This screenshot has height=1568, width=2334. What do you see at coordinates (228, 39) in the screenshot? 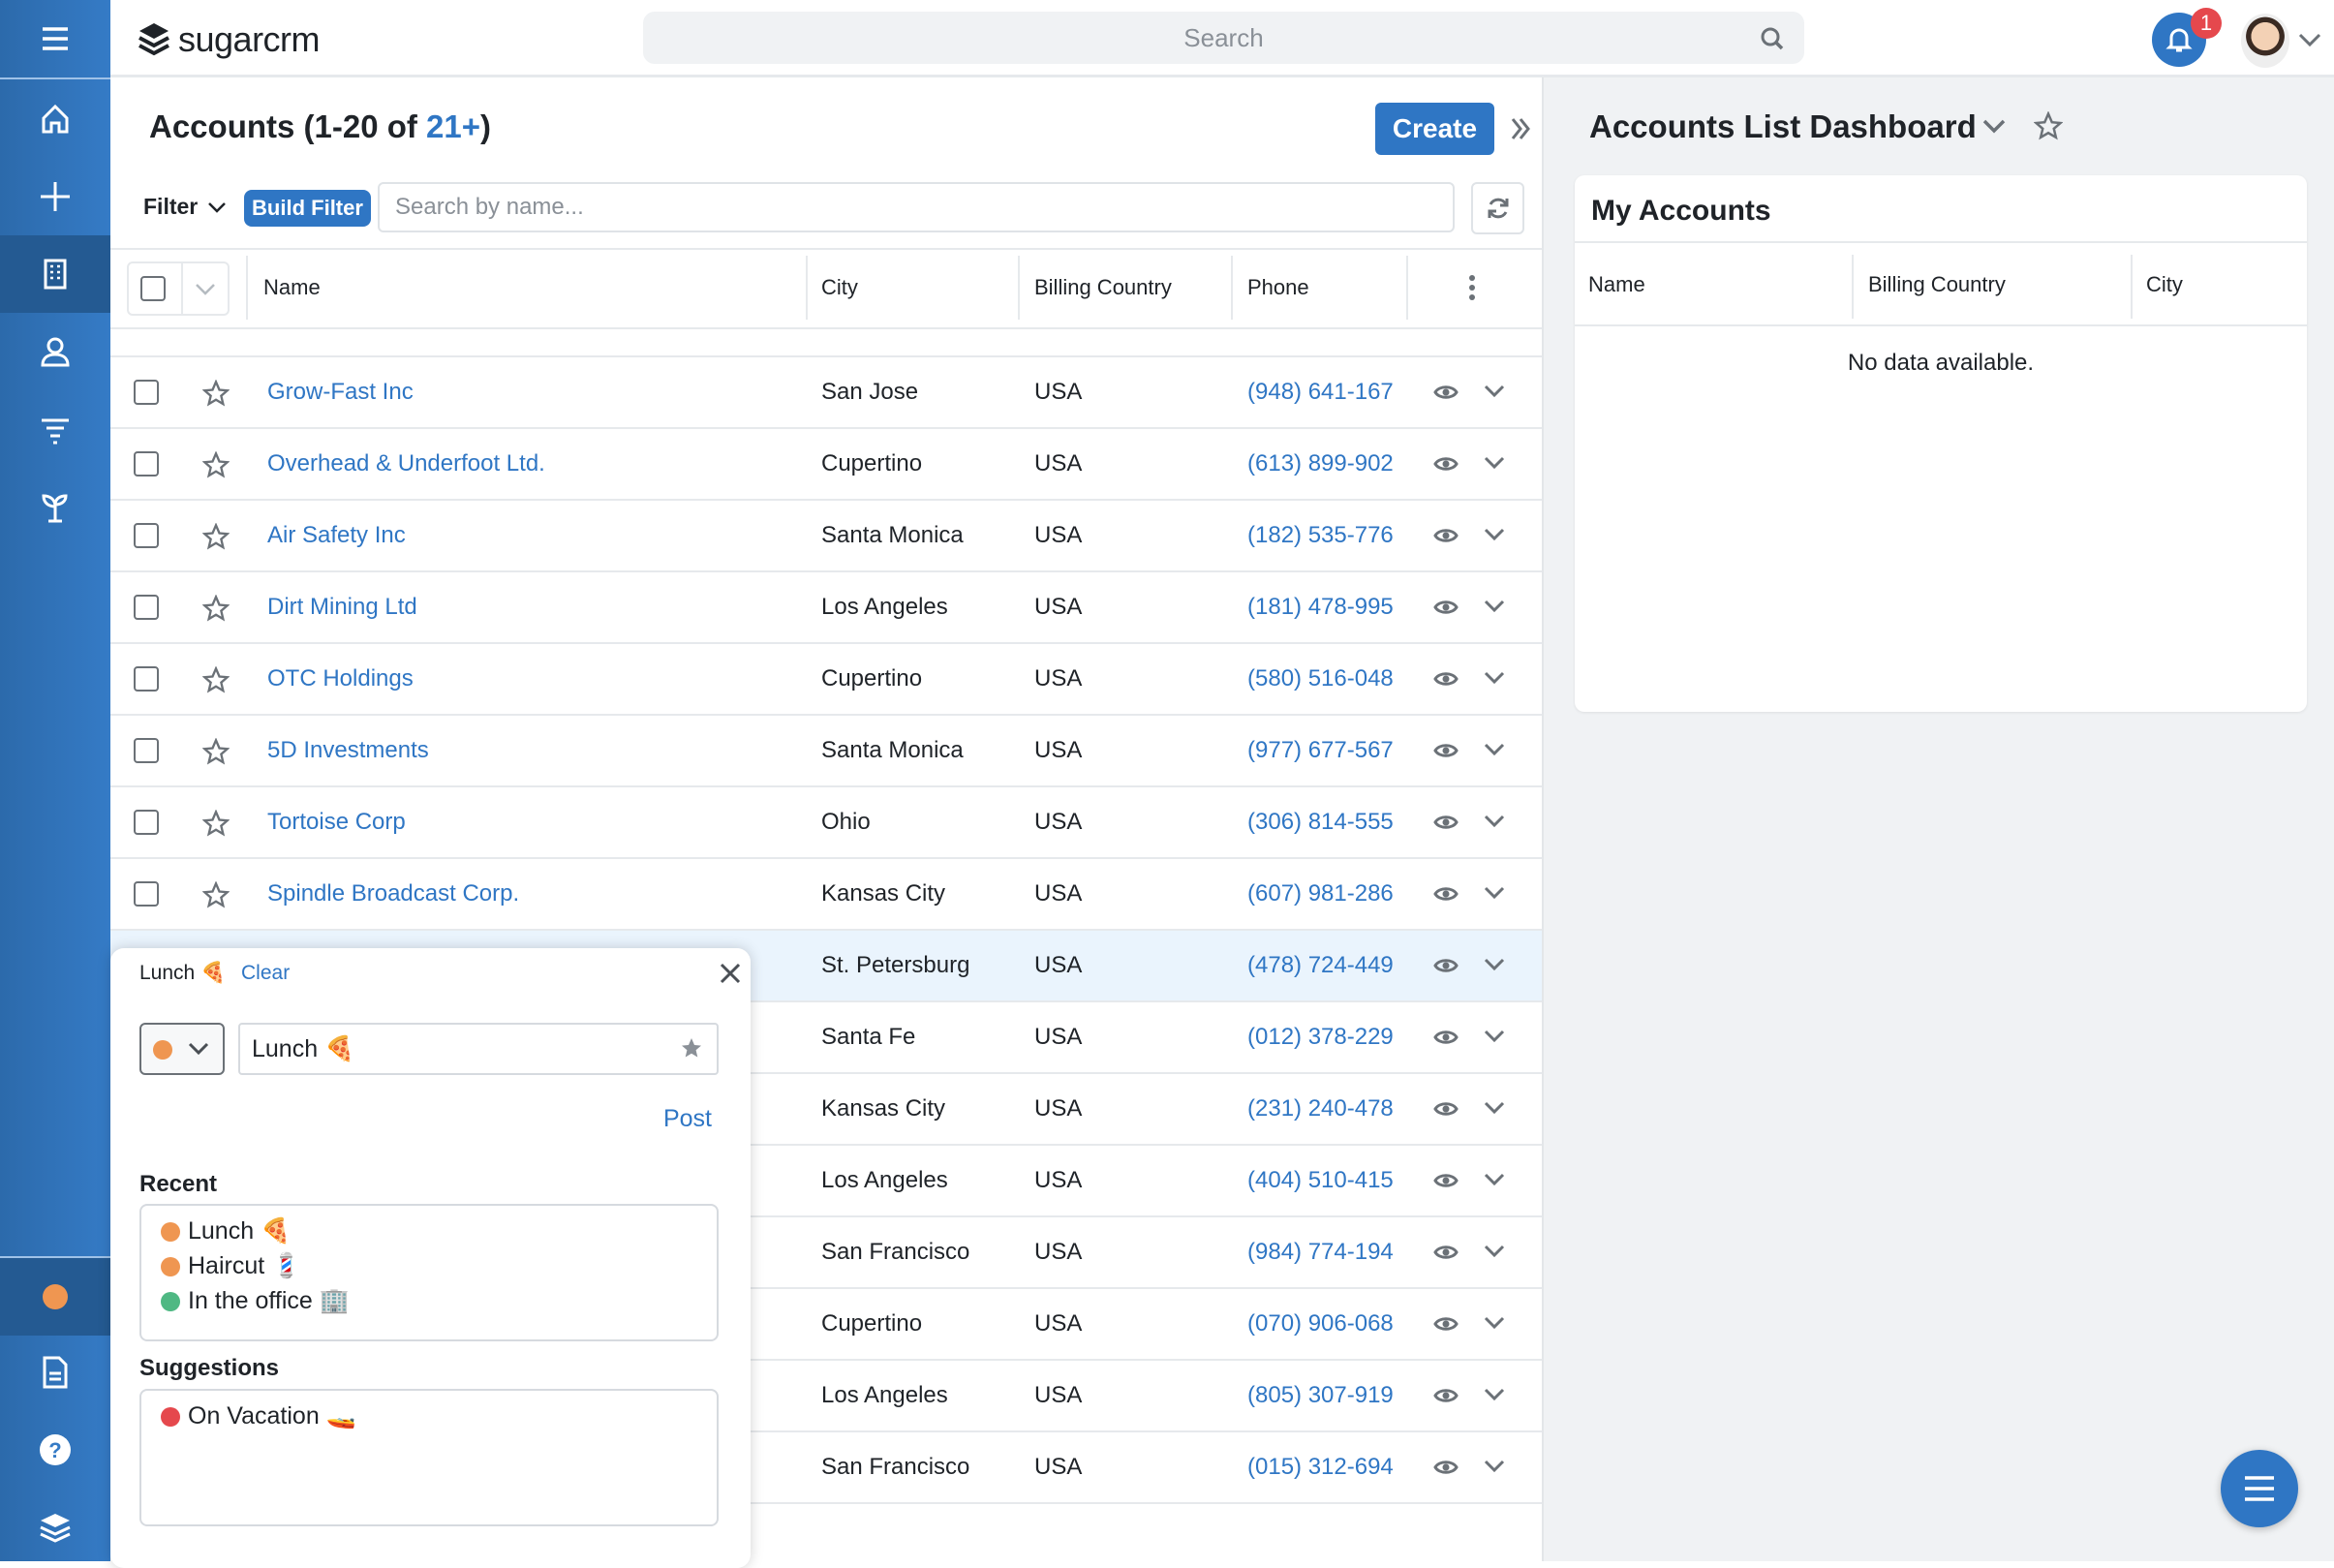
I see `sugarcrm-logo: sugarcrm` at bounding box center [228, 39].